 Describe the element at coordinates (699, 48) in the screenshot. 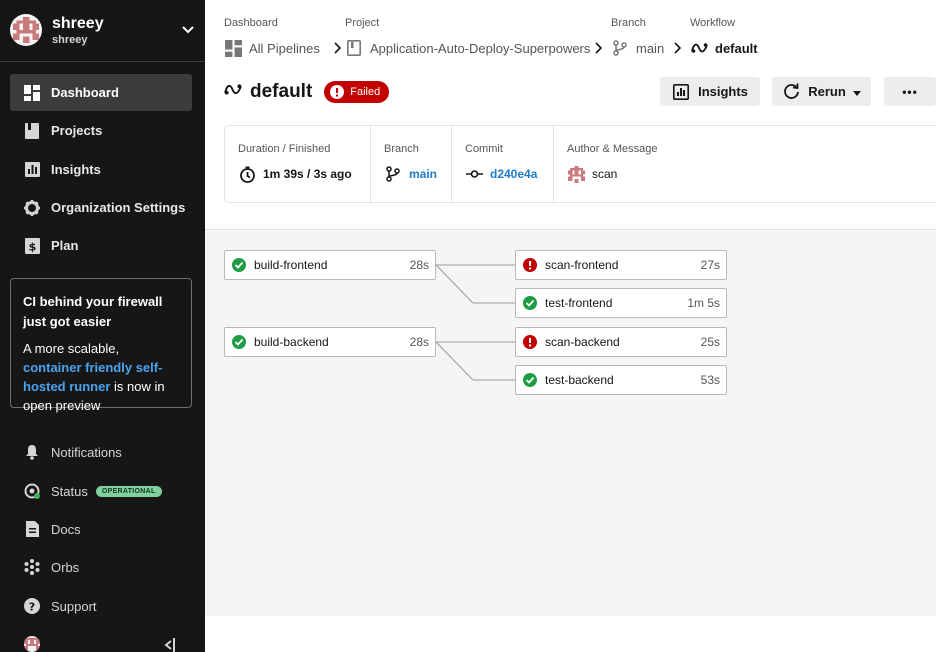

I see `workflow-icon` at that location.